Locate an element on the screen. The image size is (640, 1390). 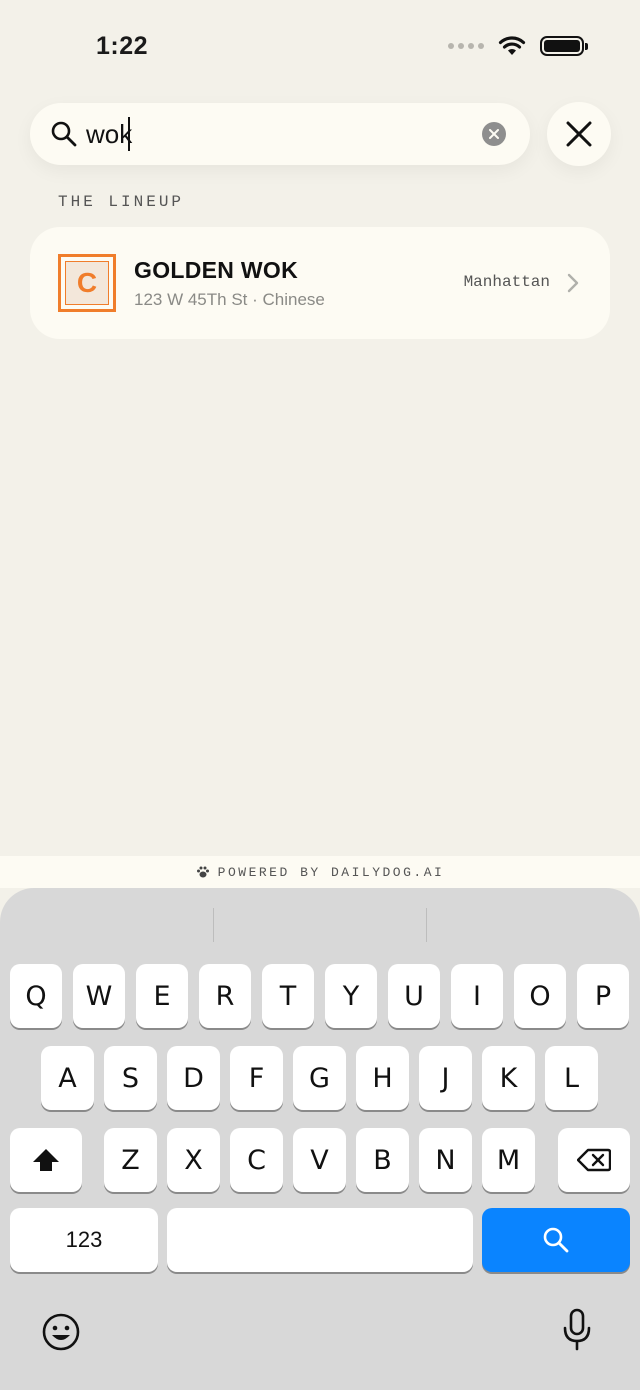
key-d: D is located at coordinates (193, 1078).